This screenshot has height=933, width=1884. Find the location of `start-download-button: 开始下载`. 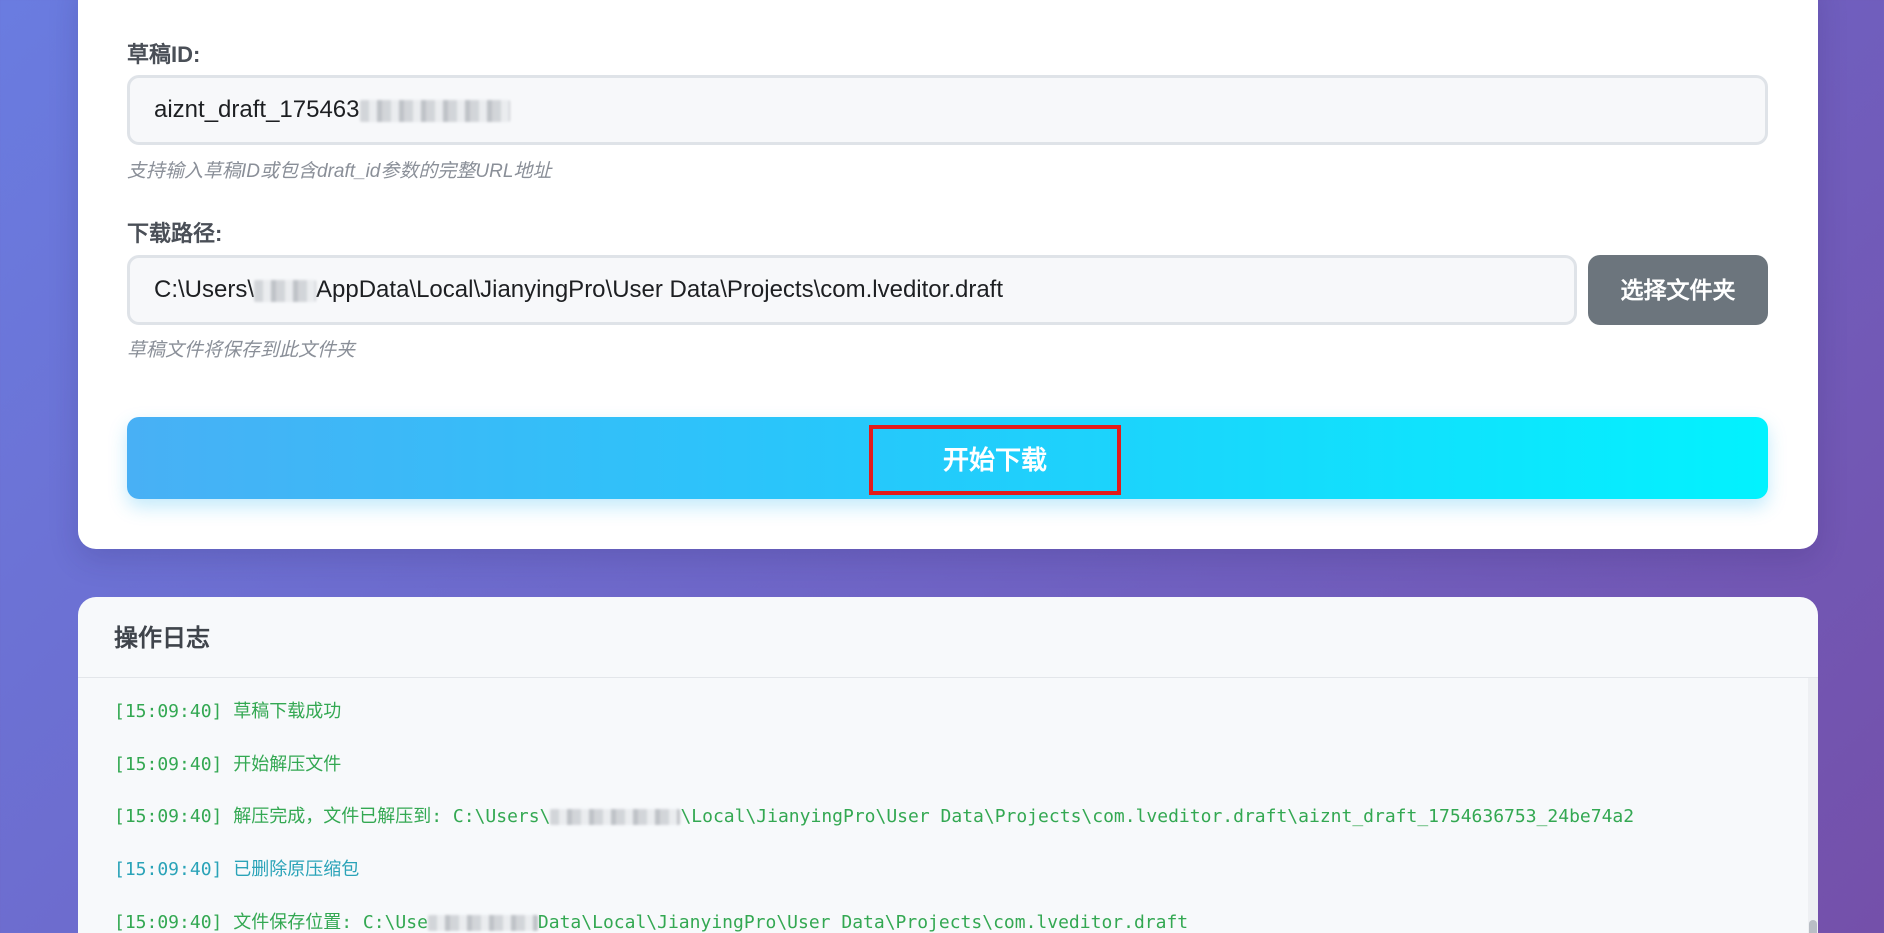

start-download-button: 开始下载 is located at coordinates (947, 458).